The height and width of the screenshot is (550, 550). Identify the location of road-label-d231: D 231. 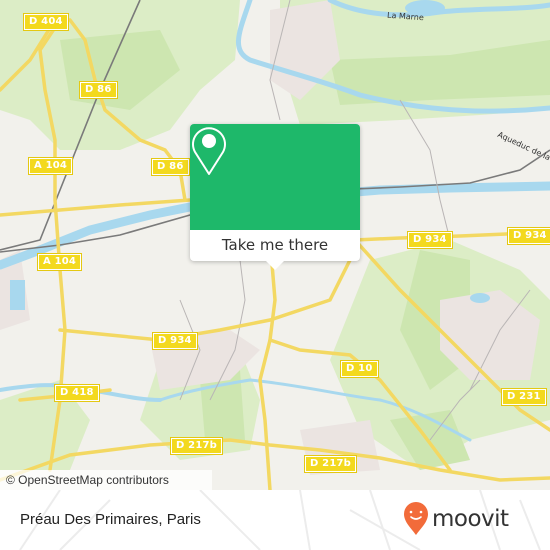
(524, 397).